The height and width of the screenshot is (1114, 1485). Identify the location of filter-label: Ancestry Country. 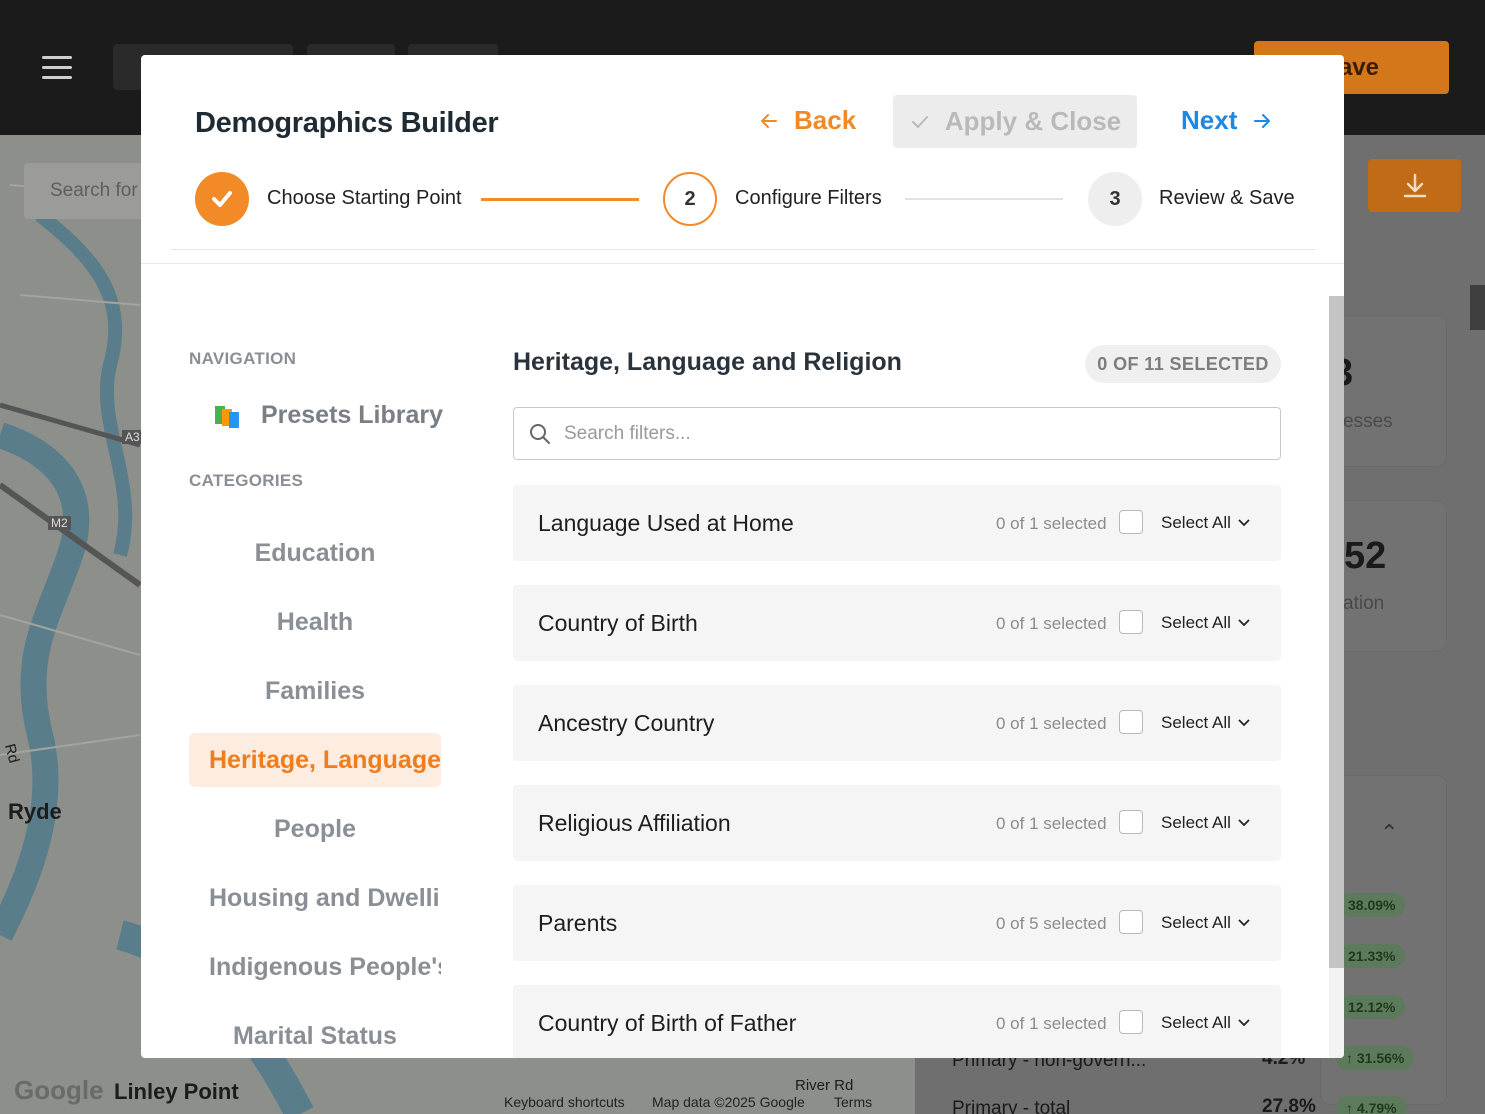
(626, 723).